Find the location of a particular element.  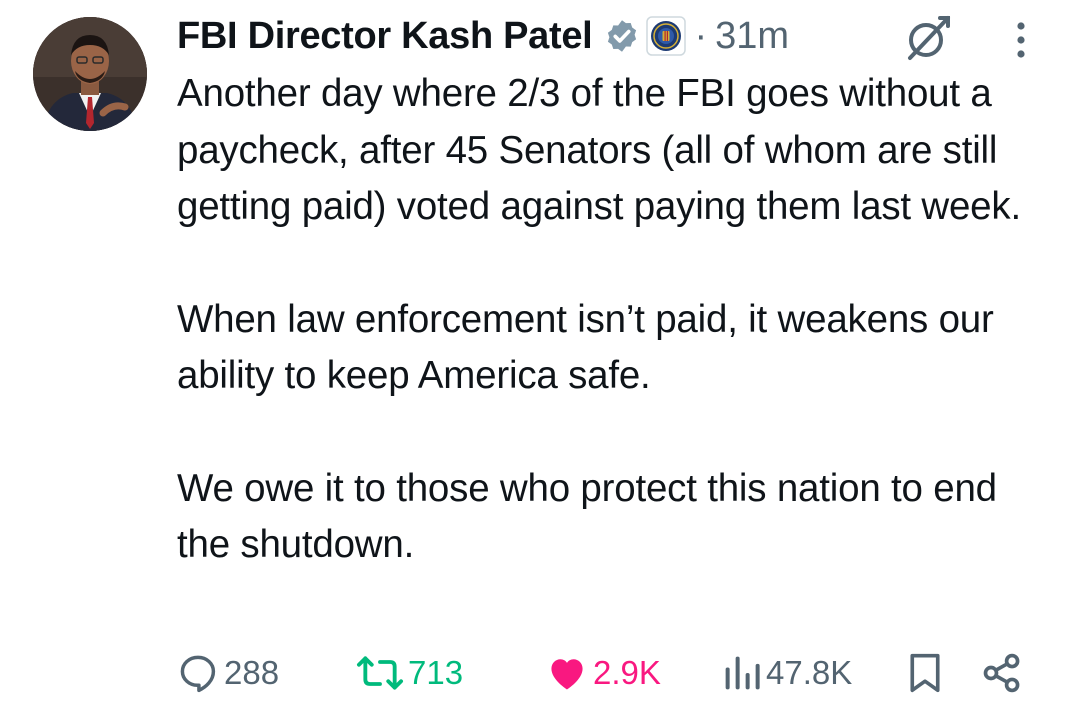

repost-button: 713 is located at coordinates (409, 673).